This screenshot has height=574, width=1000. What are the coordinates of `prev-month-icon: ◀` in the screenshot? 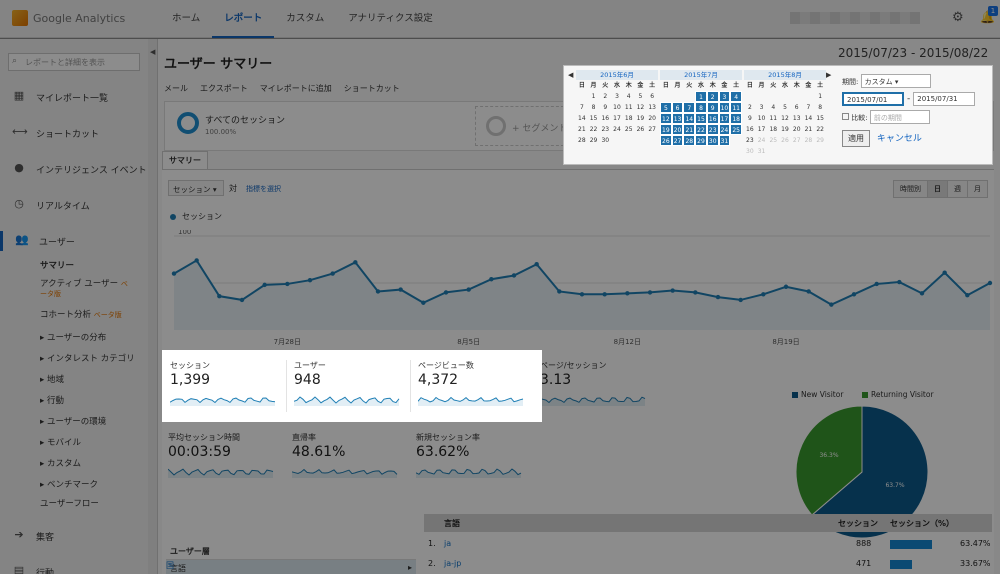 It's located at (570, 75).